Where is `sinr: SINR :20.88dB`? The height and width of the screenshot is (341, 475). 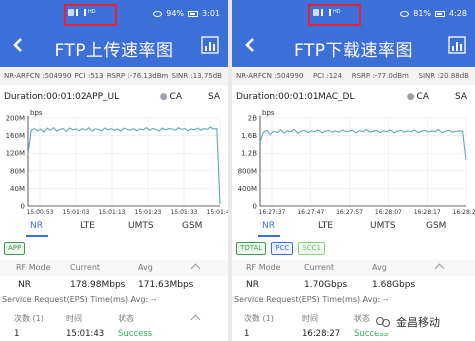
sinr: SINR :20.88dB is located at coordinates (443, 76).